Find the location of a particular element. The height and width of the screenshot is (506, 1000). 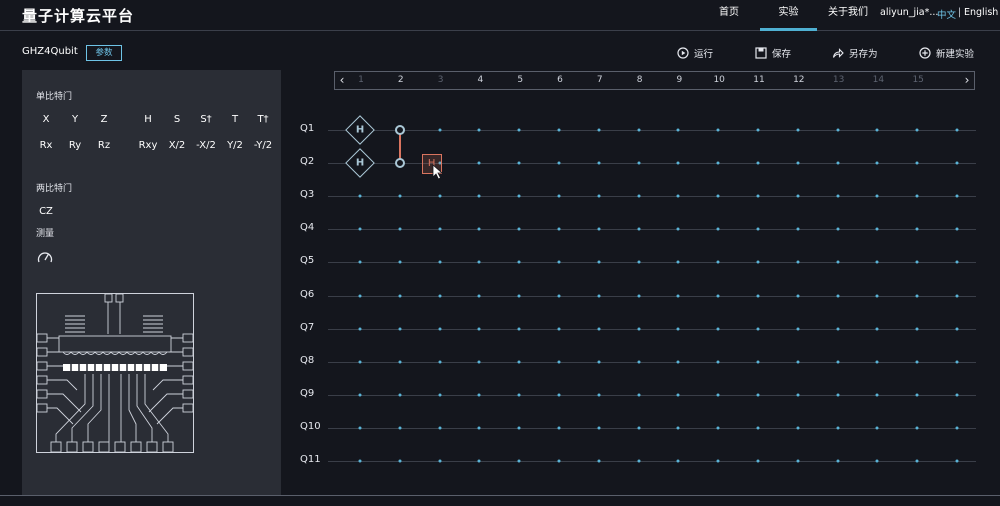

gate-s: S is located at coordinates (177, 119).